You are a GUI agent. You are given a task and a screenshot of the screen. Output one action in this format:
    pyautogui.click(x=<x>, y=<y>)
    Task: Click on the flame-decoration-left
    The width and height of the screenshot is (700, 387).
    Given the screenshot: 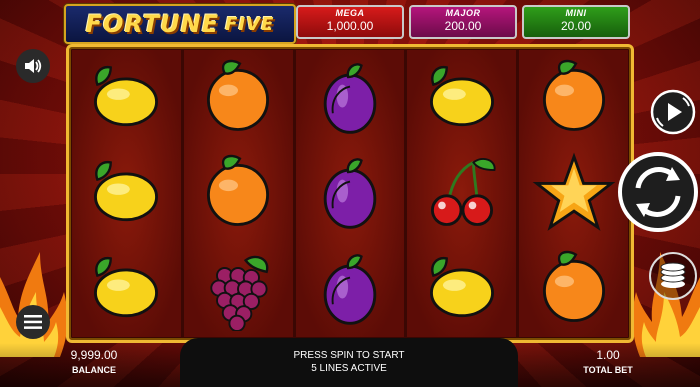 What is the action you would take?
    pyautogui.click(x=34, y=304)
    